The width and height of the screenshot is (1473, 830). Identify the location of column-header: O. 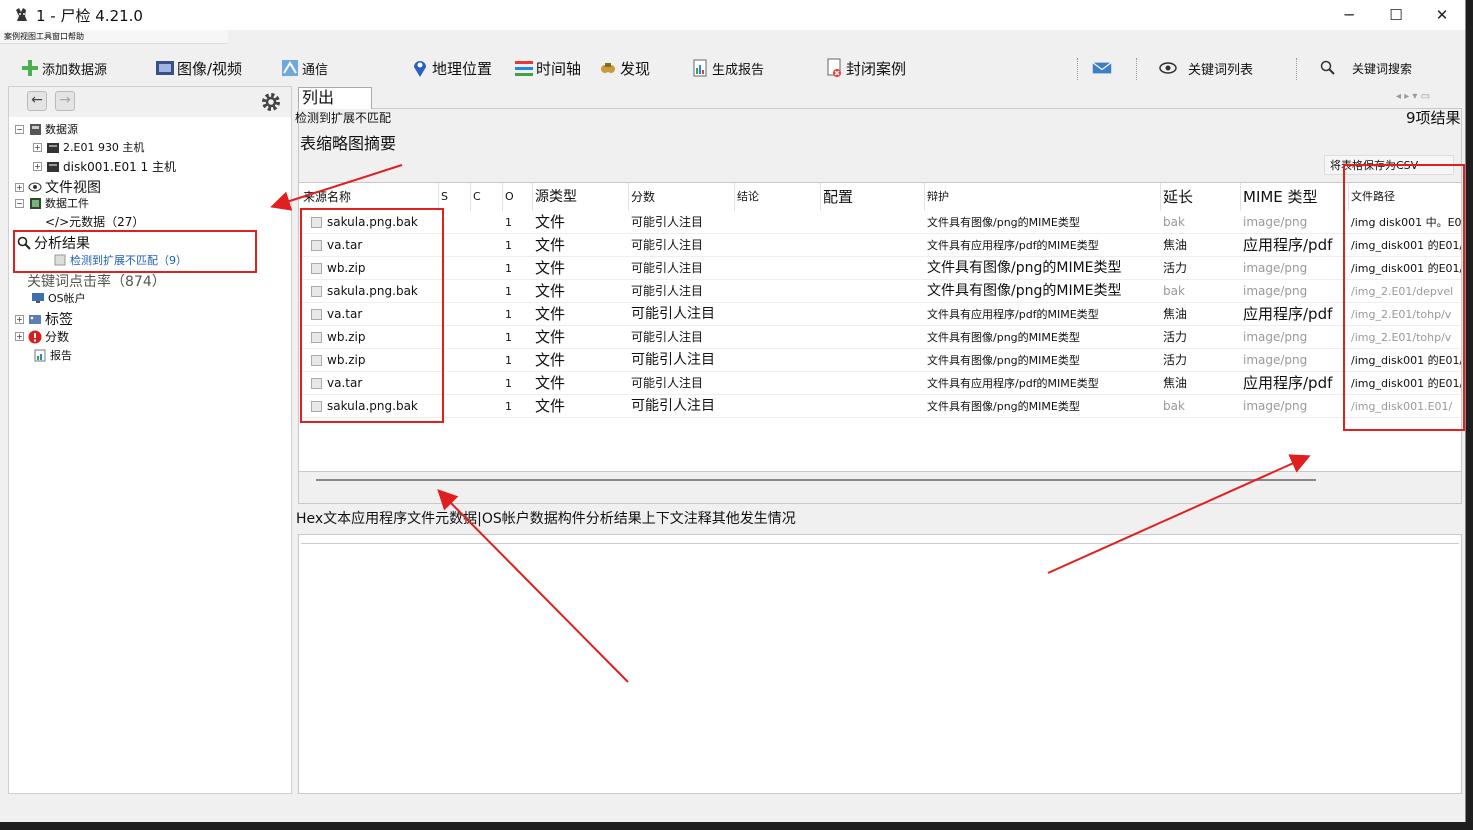
(518, 197).